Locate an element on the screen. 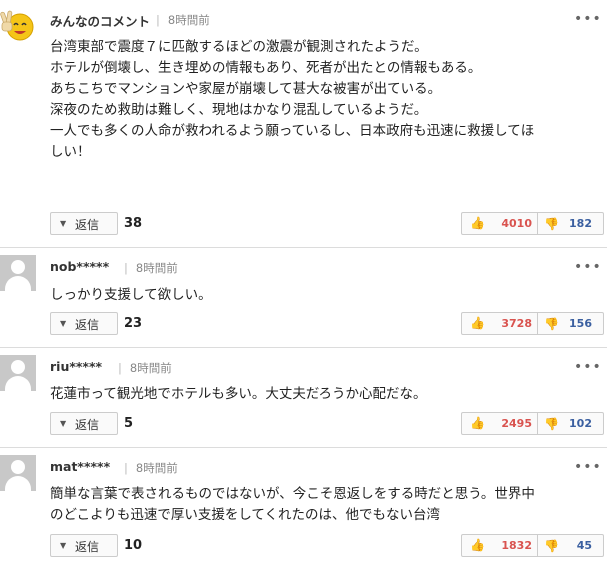  vote-box: 👍 4010 👎 182 is located at coordinates (532, 223).